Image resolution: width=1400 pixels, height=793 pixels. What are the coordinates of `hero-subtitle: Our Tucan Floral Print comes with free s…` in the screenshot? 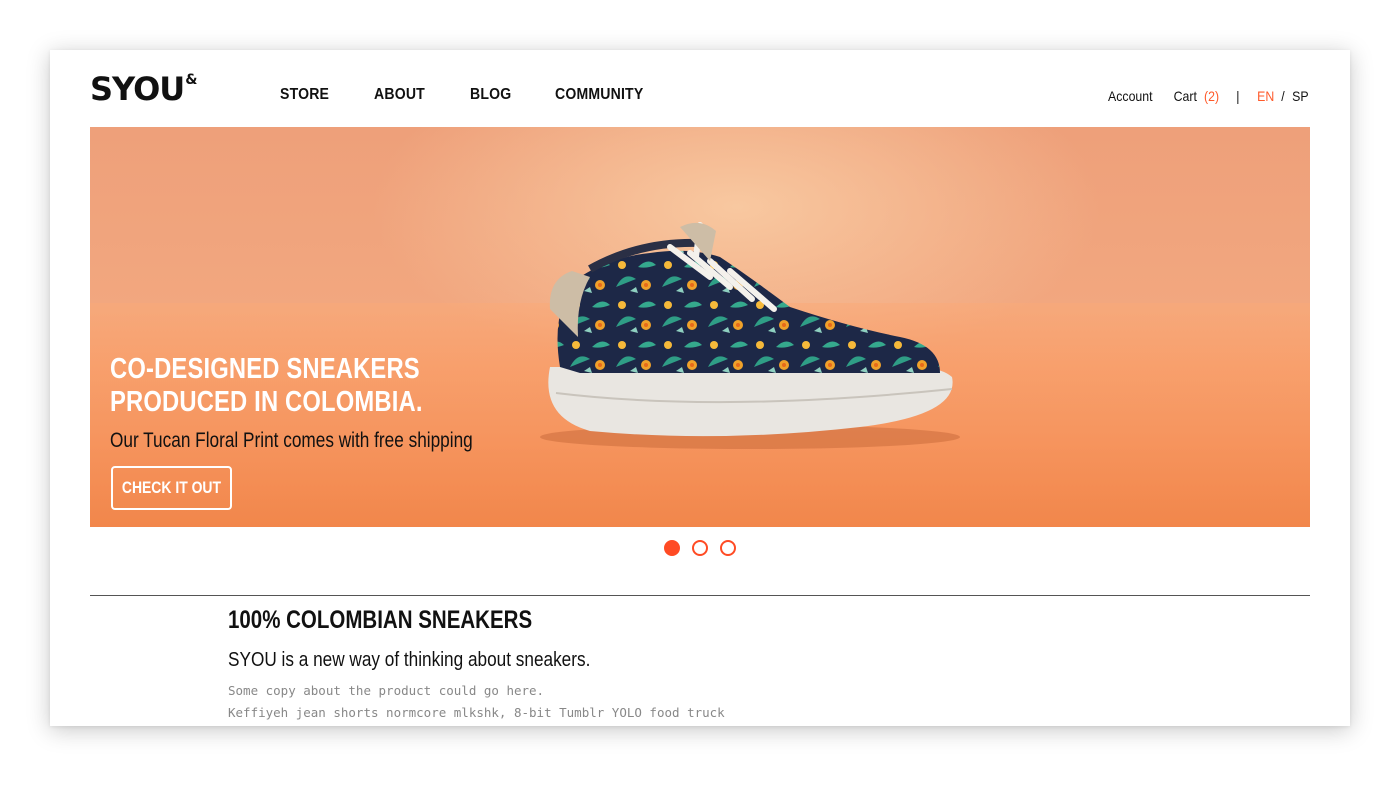 It's located at (291, 440).